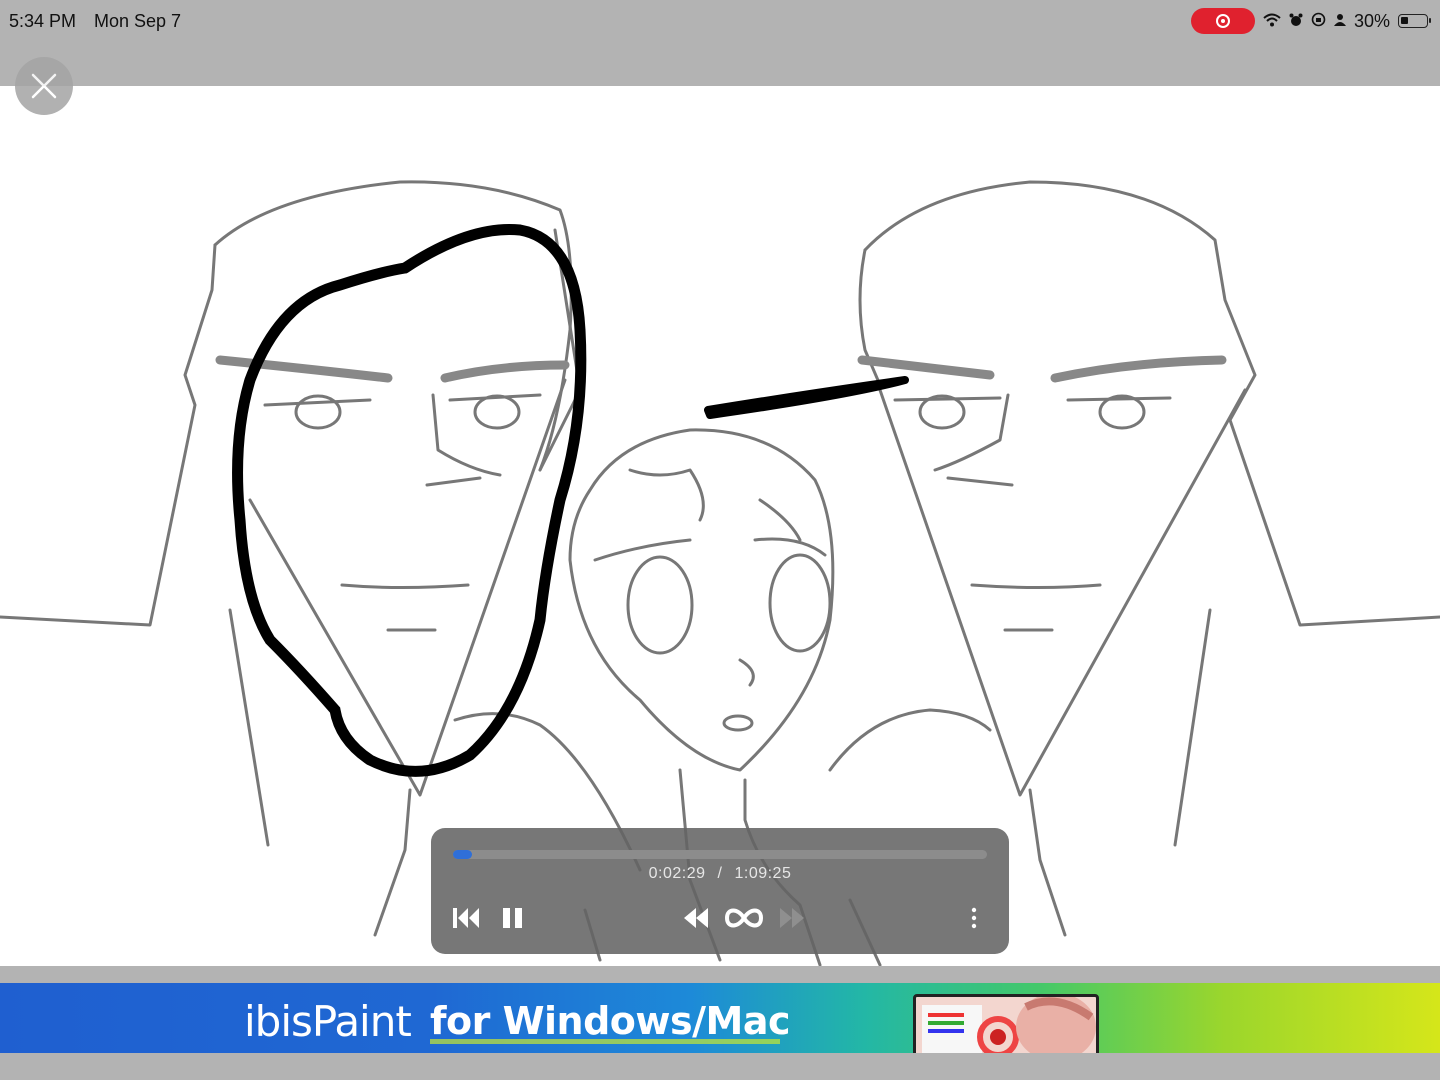 This screenshot has width=1440, height=1080. Describe the element at coordinates (1371, 20) in the screenshot. I see `battery-percent: 30%` at that location.